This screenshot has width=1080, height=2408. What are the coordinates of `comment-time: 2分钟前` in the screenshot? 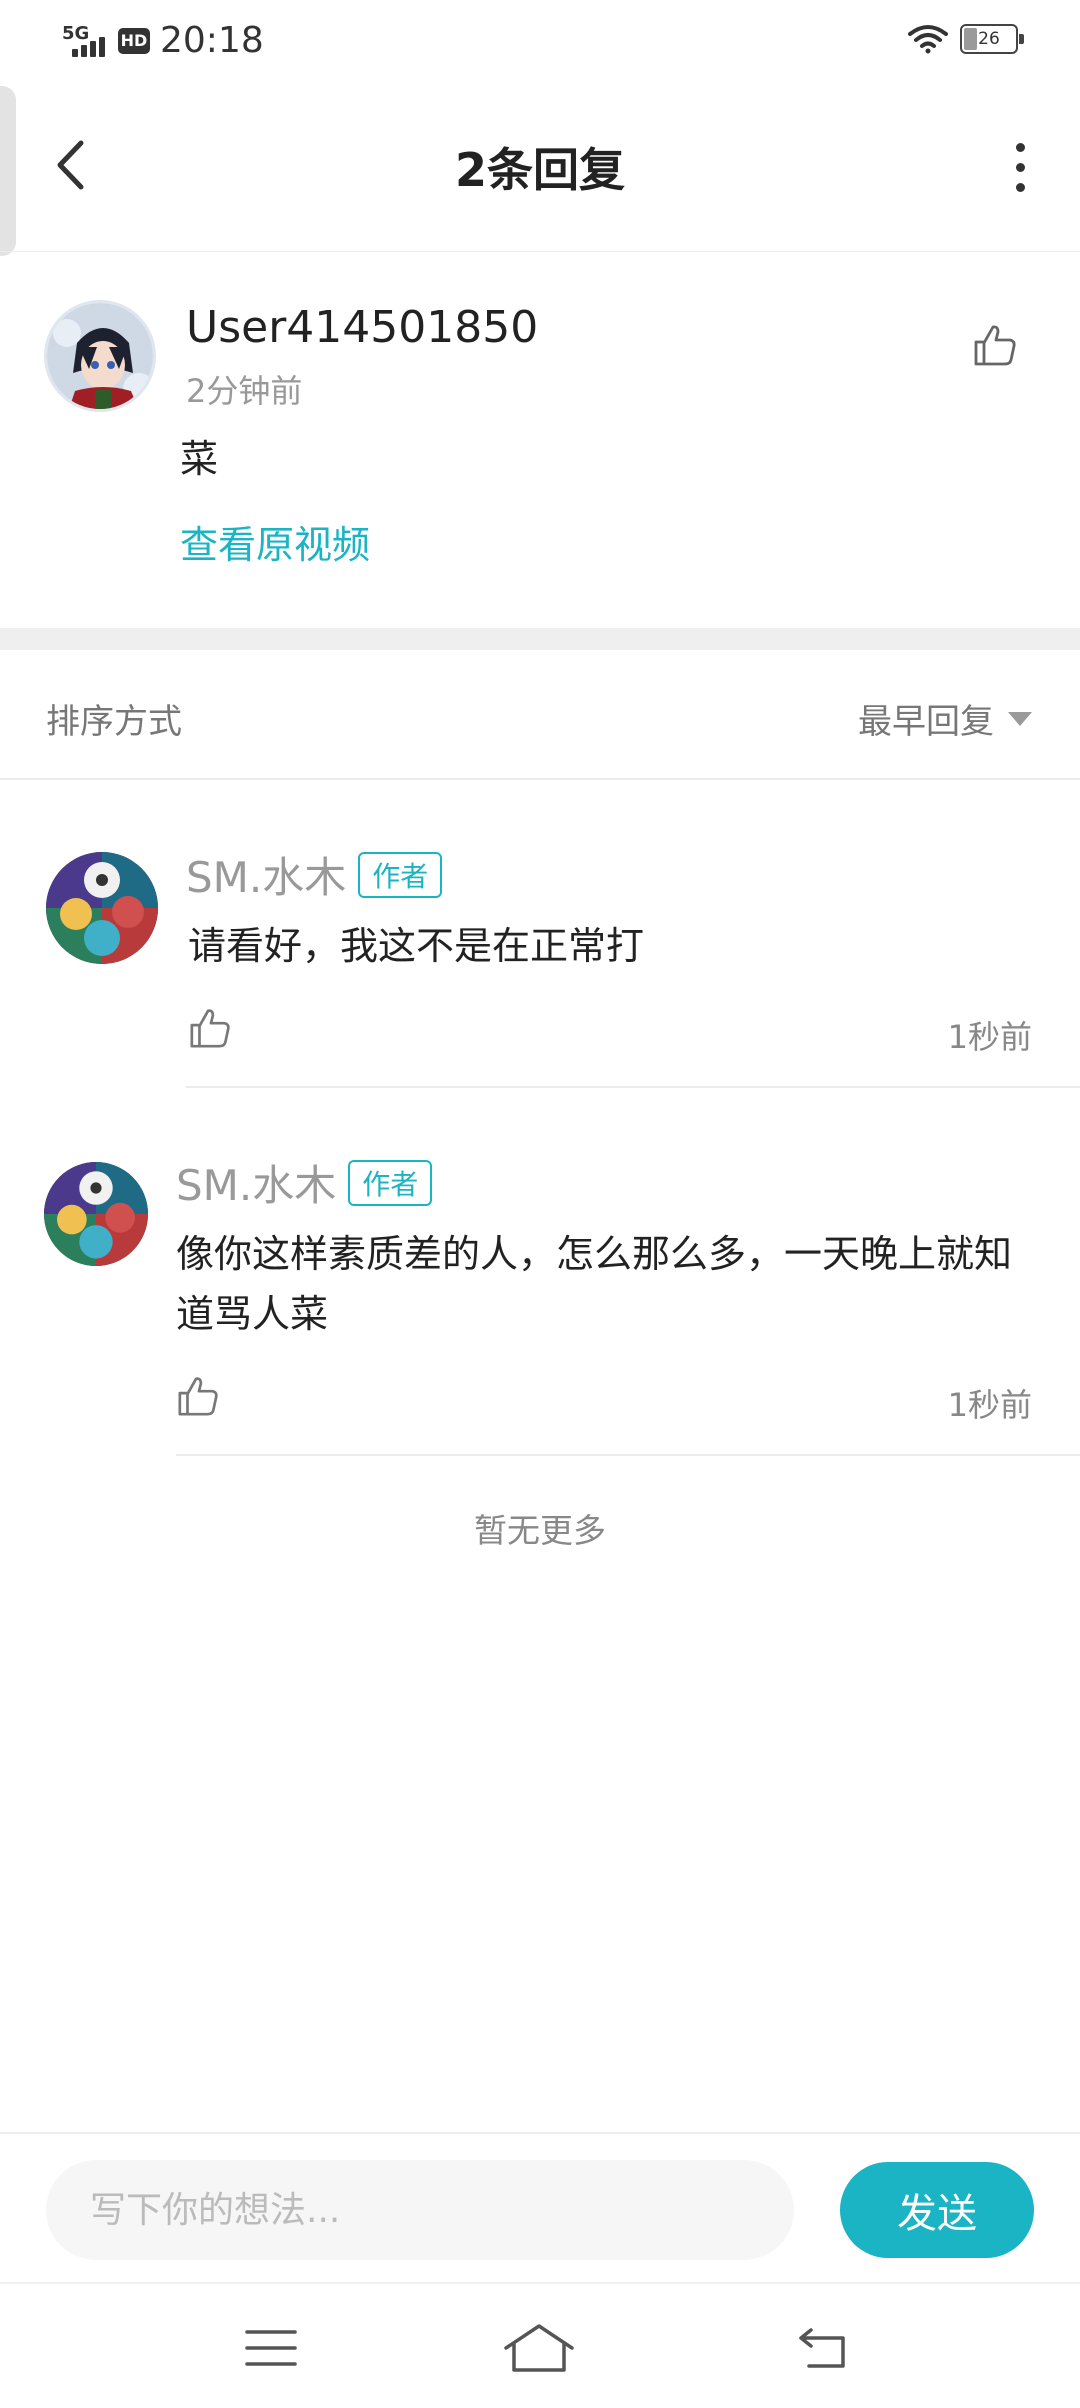 It's located at (244, 391).